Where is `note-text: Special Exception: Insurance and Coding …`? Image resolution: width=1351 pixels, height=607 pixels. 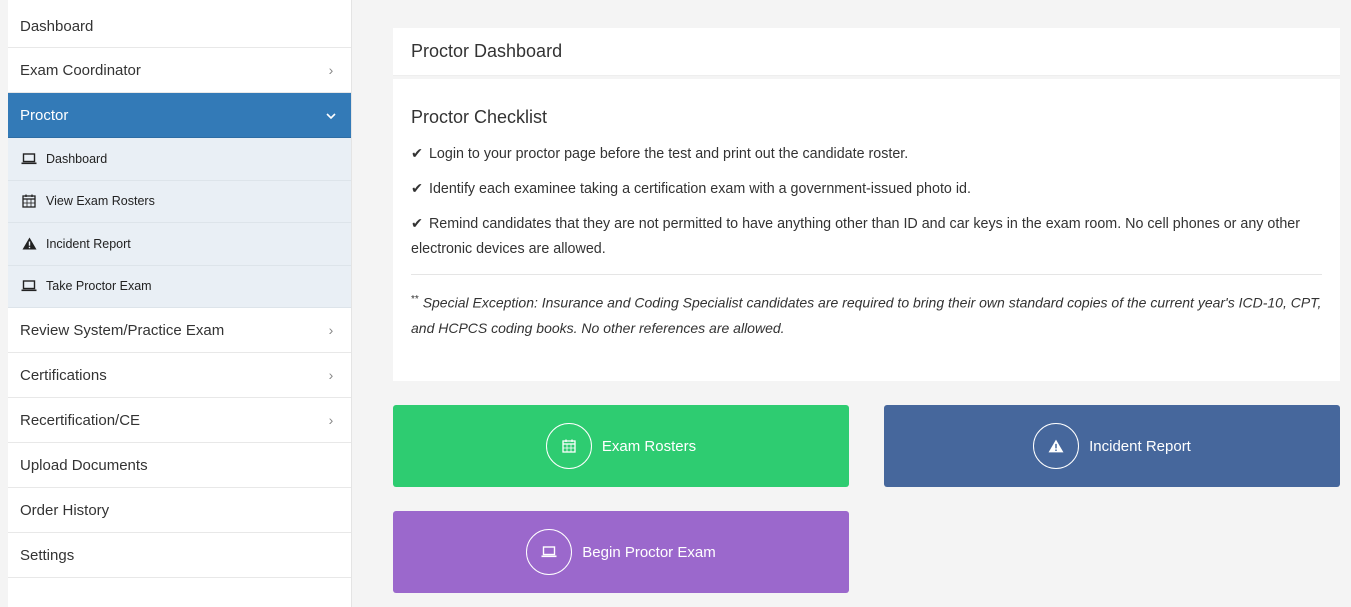
note-text: Special Exception: Insurance and Coding … is located at coordinates (866, 315).